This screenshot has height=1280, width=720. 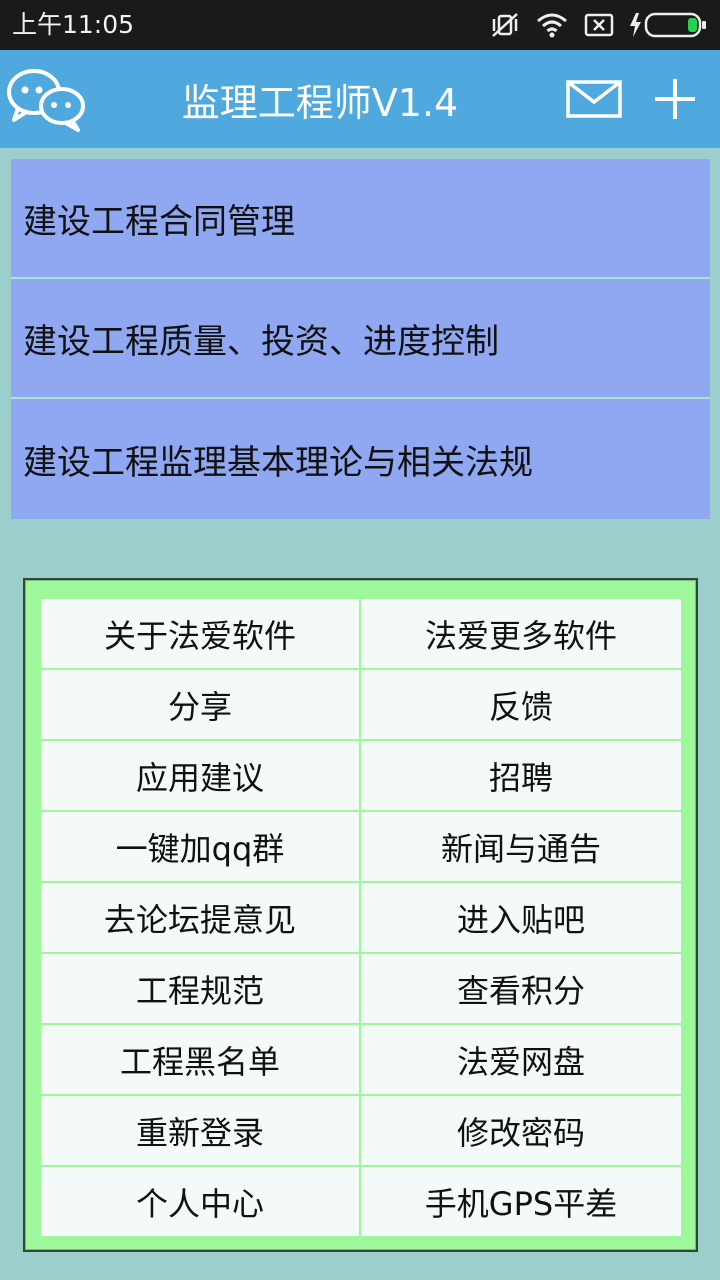 What do you see at coordinates (73, 24) in the screenshot?
I see `status-time: 上午11:05` at bounding box center [73, 24].